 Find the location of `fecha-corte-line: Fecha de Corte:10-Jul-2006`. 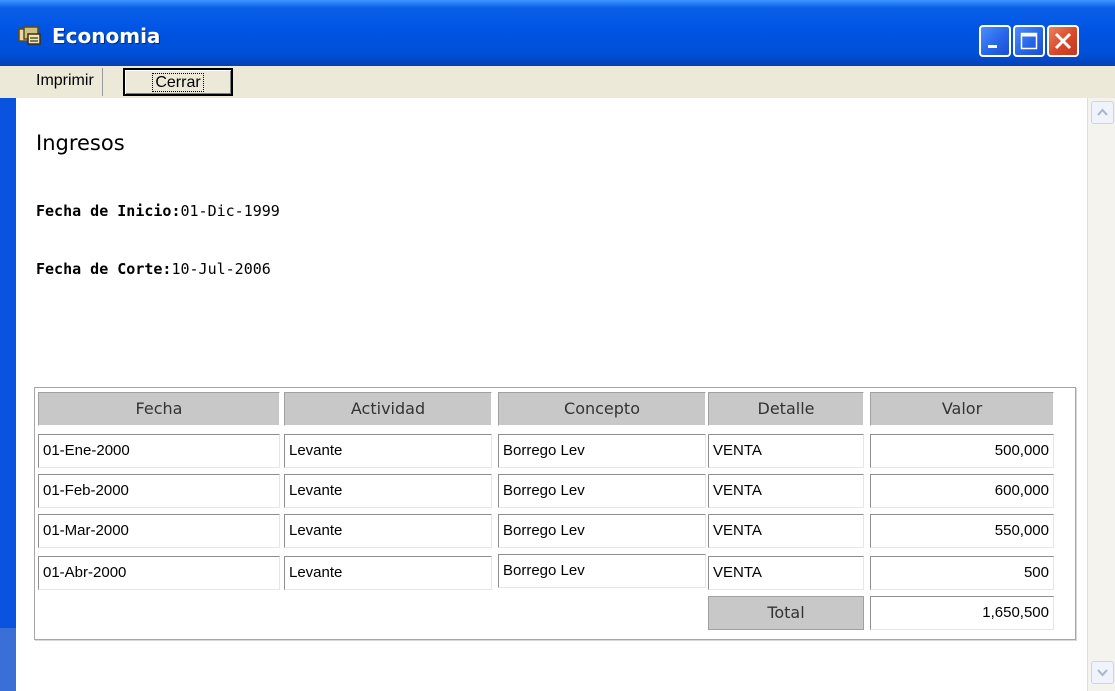

fecha-corte-line: Fecha de Corte:10-Jul-2006 is located at coordinates (153, 269).